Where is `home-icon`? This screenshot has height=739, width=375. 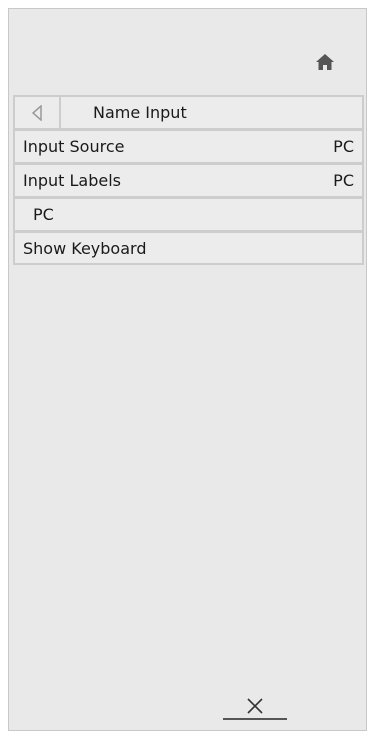 home-icon is located at coordinates (325, 62).